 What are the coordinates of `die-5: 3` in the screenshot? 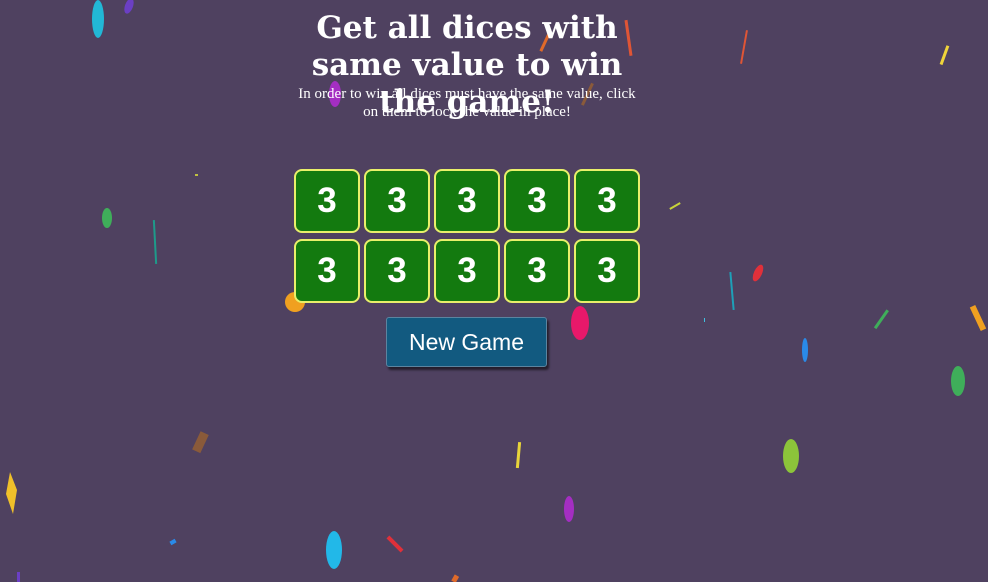 It's located at (607, 201).